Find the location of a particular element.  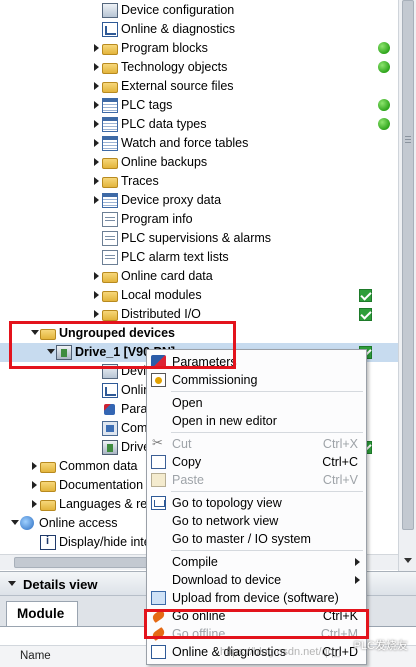

expand-arrow-down-icon is located at coordinates (15, 523).